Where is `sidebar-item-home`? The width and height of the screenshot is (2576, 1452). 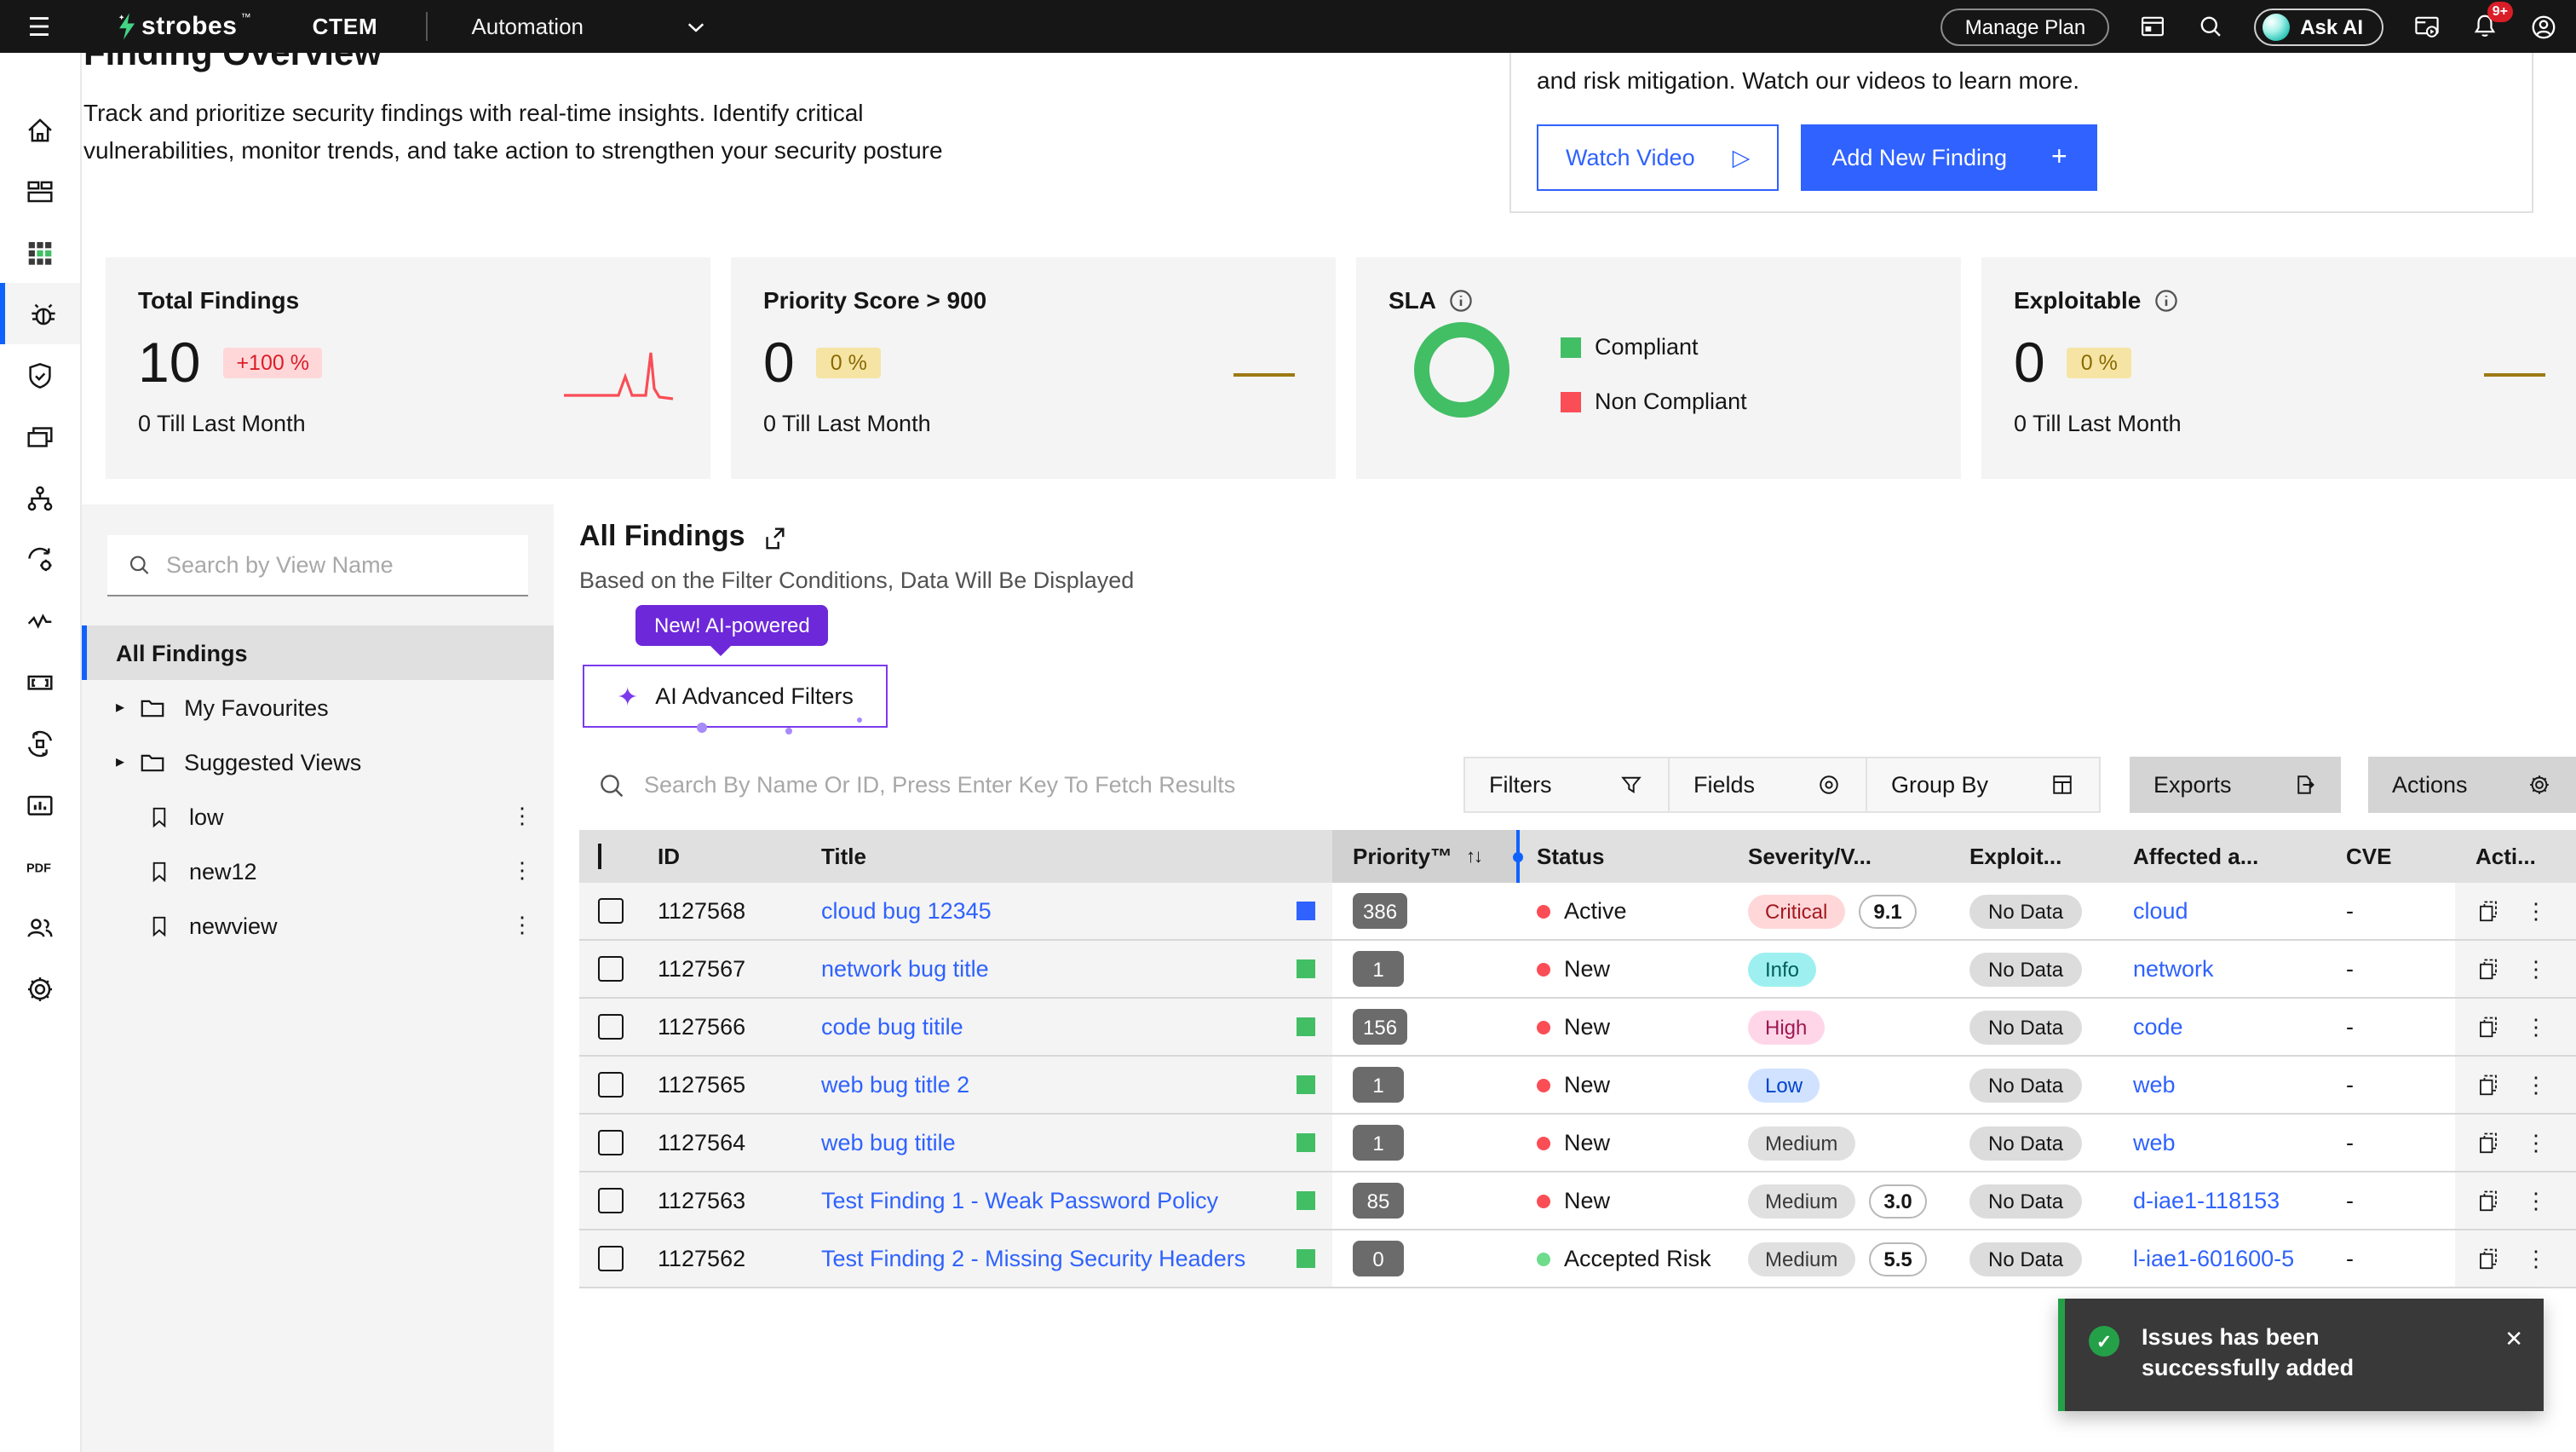 sidebar-item-home is located at coordinates (40, 129).